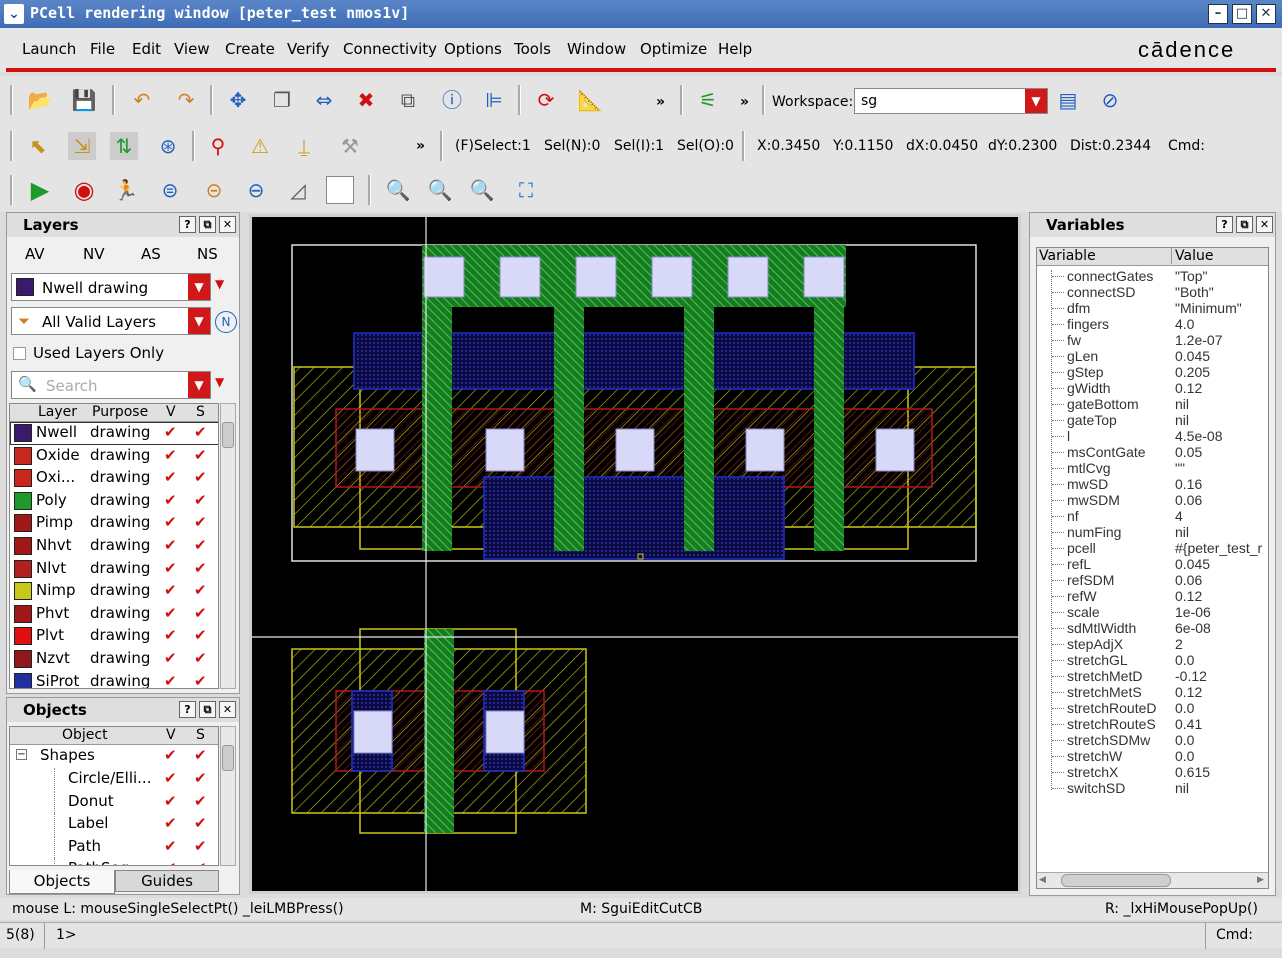 This screenshot has height=958, width=1282. What do you see at coordinates (744, 102) in the screenshot?
I see `toolbar-overflow-2: »` at bounding box center [744, 102].